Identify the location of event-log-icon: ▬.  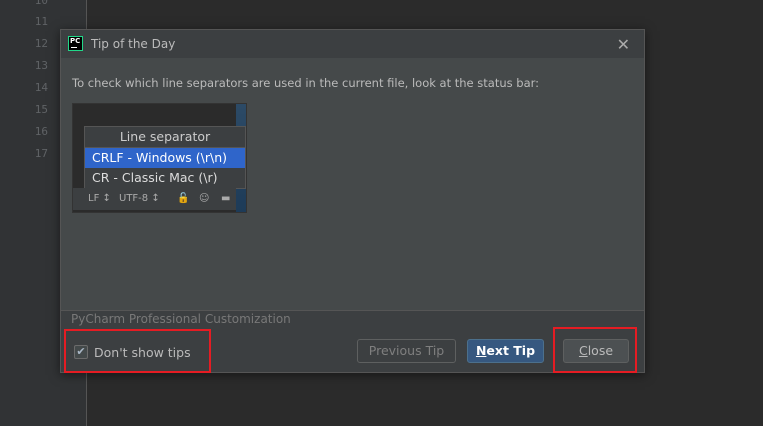
(226, 198).